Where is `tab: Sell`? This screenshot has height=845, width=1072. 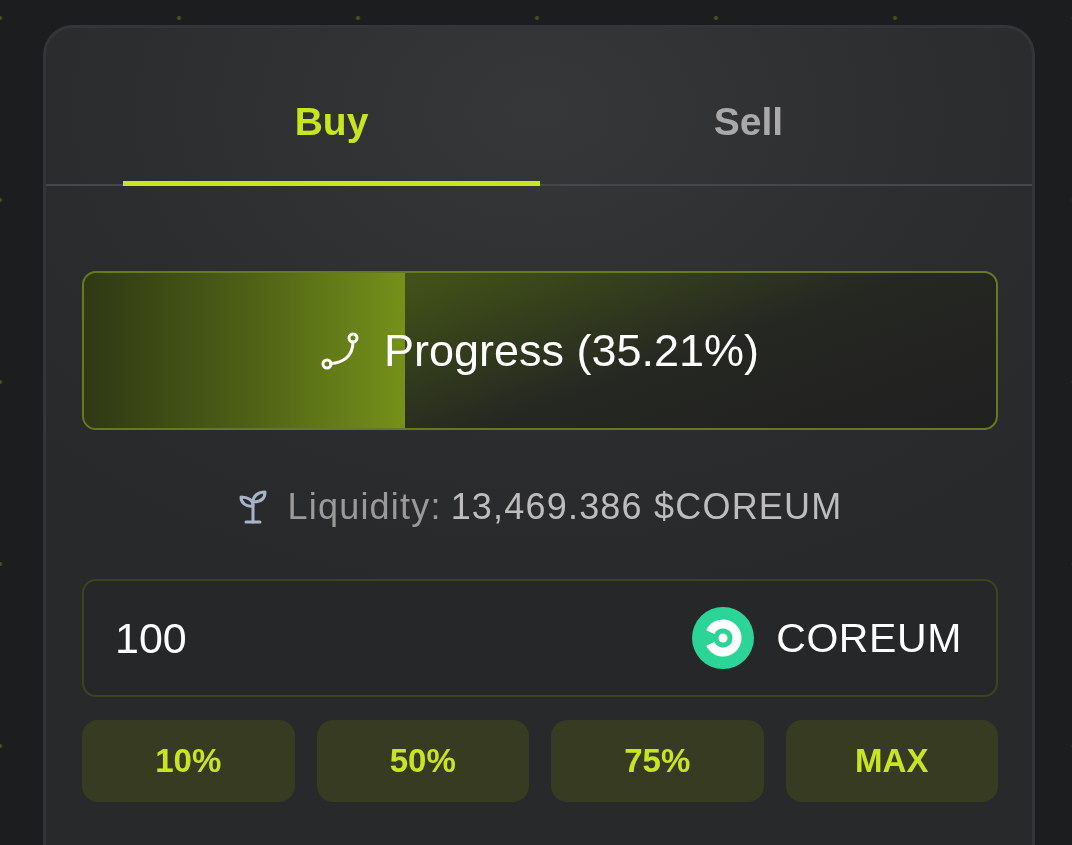 tab: Sell is located at coordinates (748, 107).